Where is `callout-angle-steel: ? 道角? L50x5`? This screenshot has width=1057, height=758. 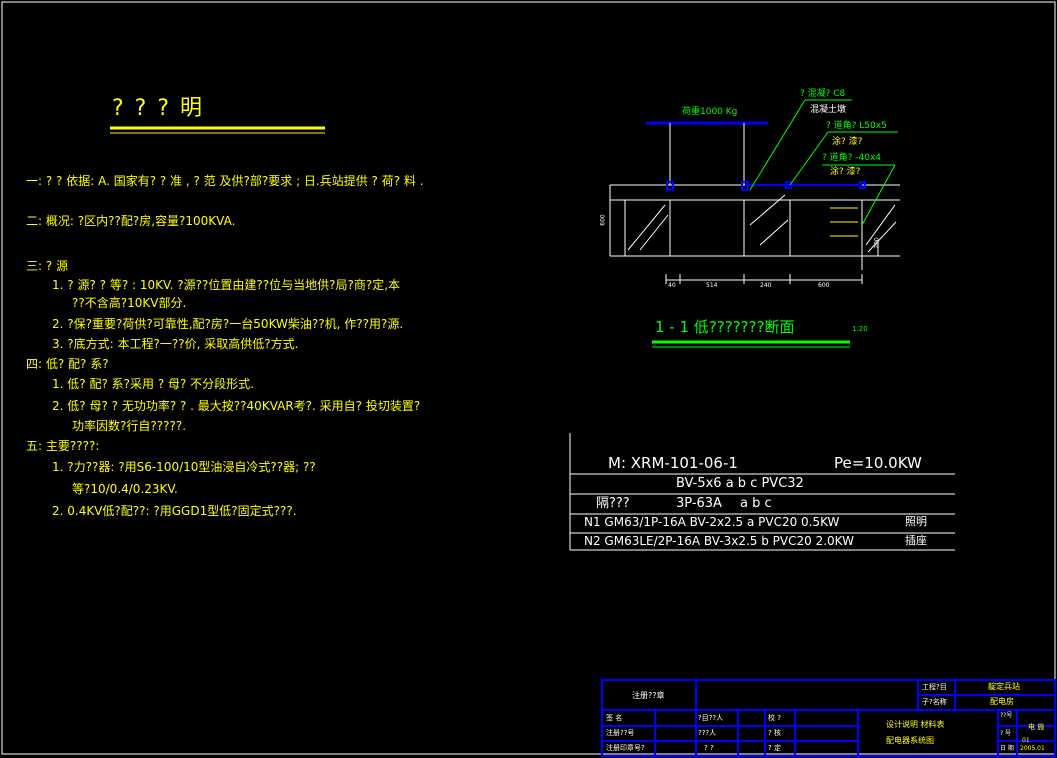
callout-angle-steel: ? 道角? L50x5 is located at coordinates (856, 126).